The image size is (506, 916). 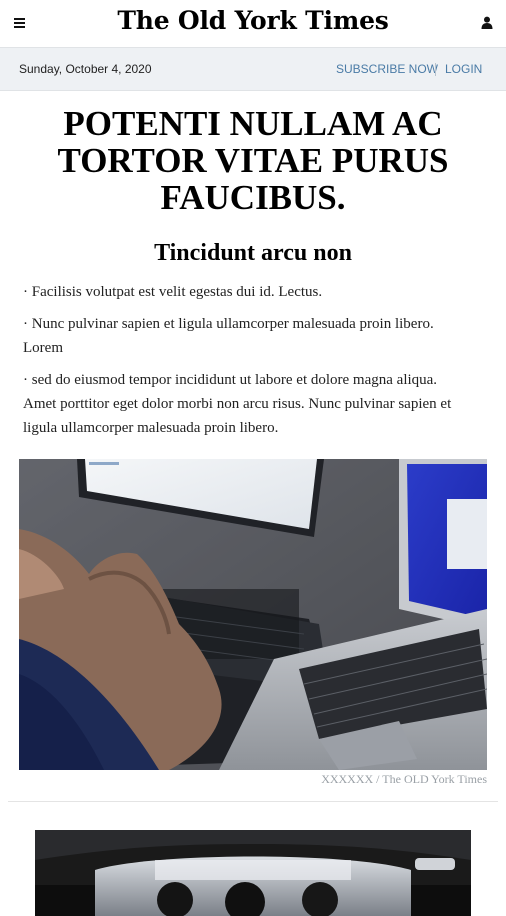 What do you see at coordinates (487, 22) in the screenshot?
I see `user-icon` at bounding box center [487, 22].